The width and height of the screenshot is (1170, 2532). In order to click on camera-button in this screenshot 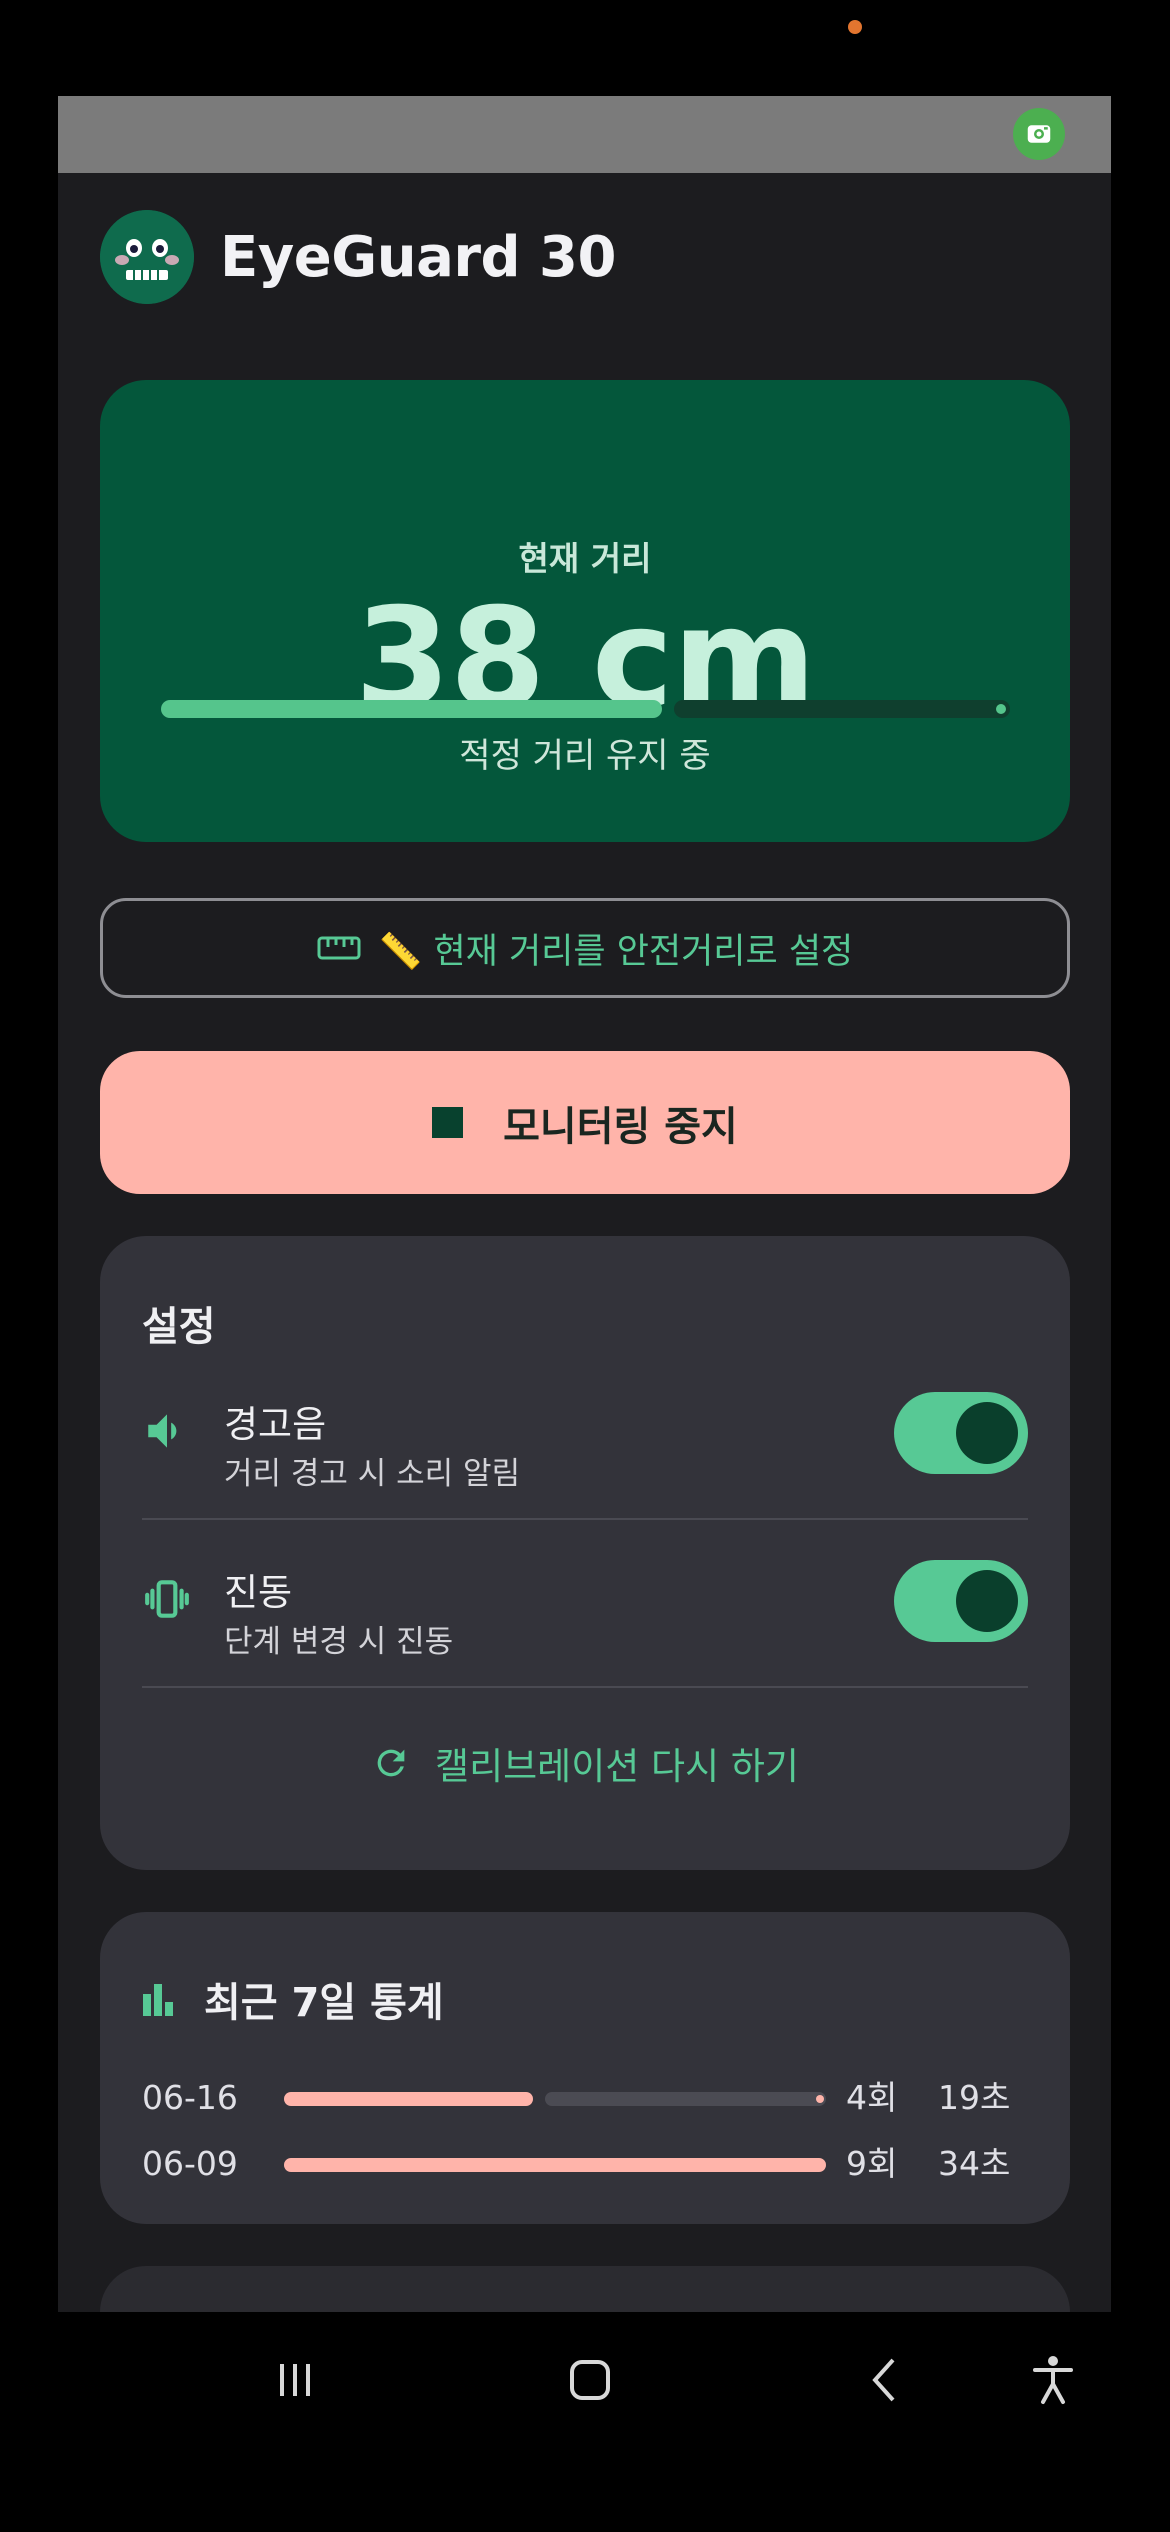, I will do `click(1039, 134)`.